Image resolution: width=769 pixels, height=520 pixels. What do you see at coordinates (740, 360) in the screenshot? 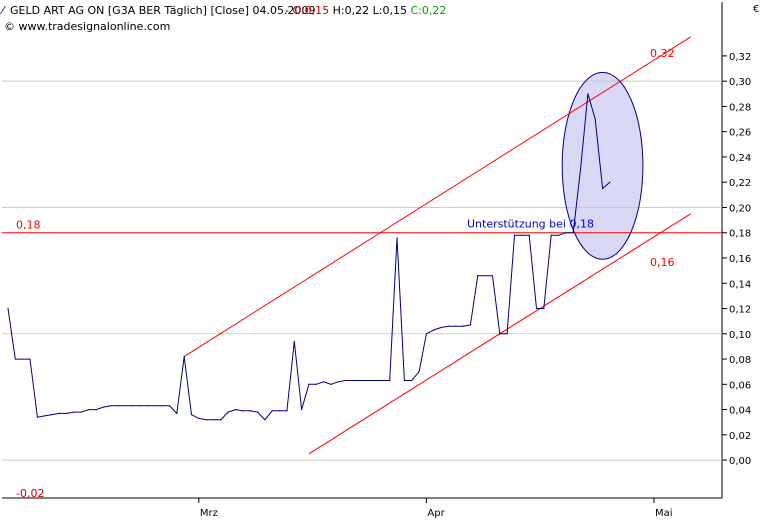
I see `y-tick-label: 0,08` at bounding box center [740, 360].